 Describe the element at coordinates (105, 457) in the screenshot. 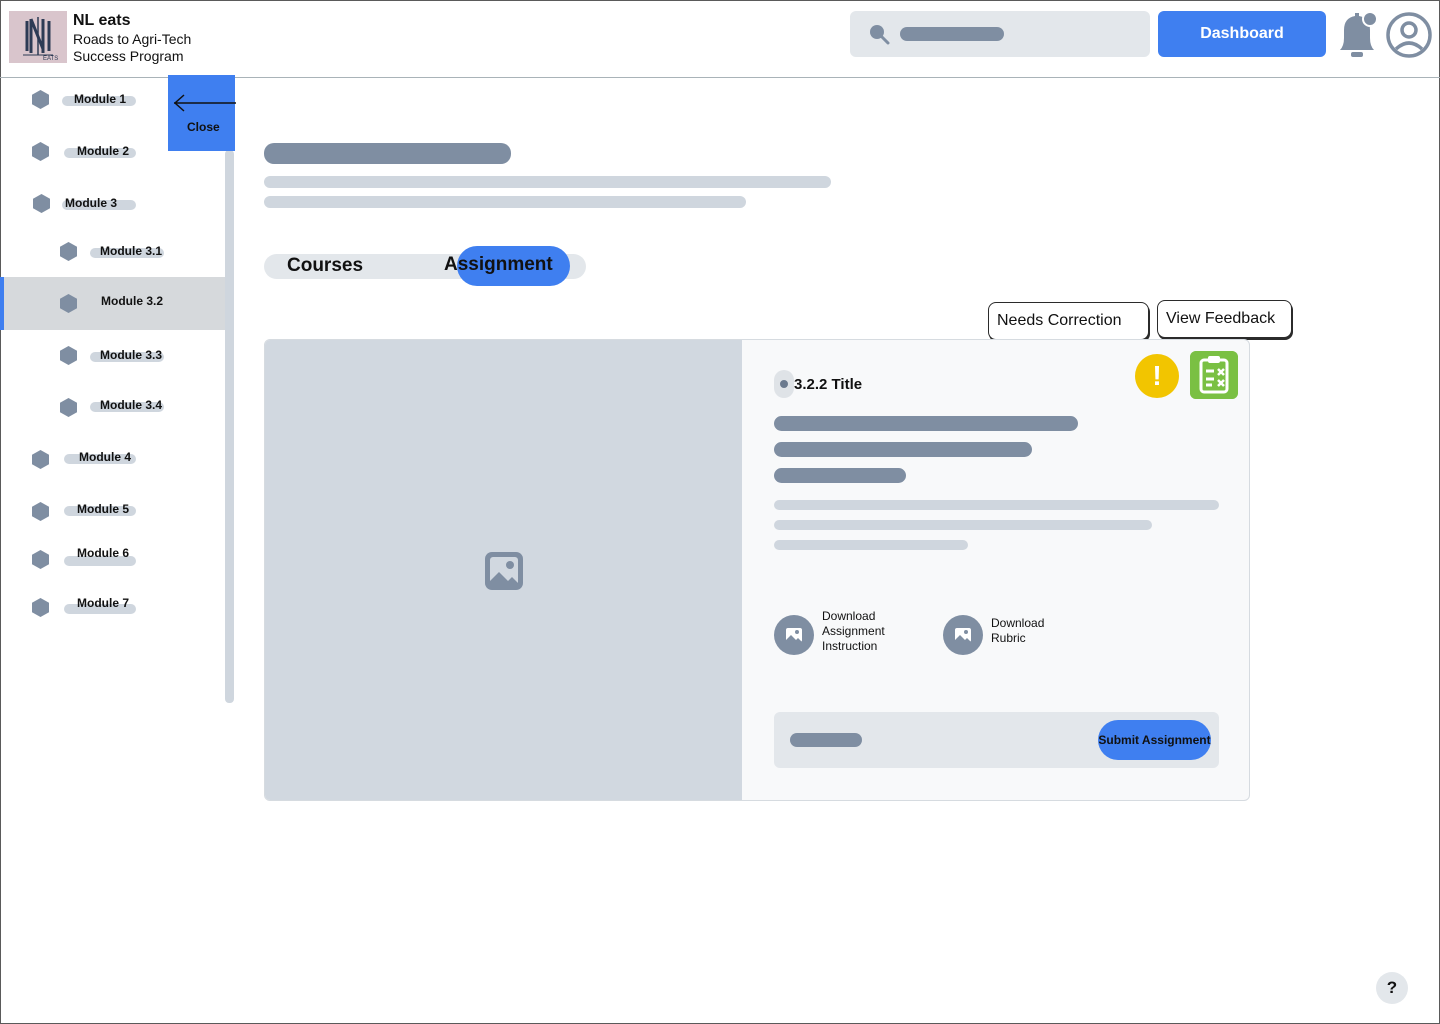

I see `sidebar-item-label: Module 4` at that location.